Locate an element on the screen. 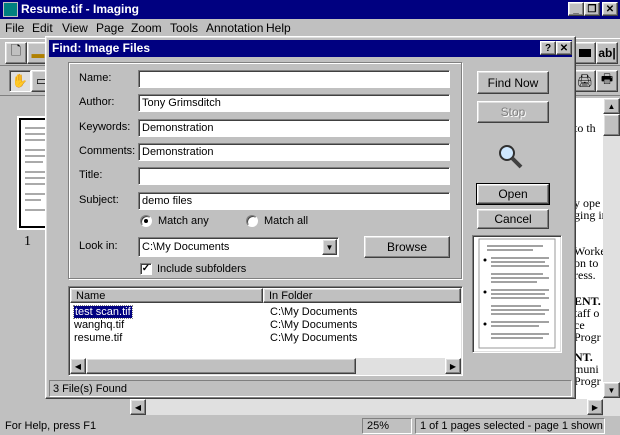  fill-rect-button is located at coordinates (585, 53).